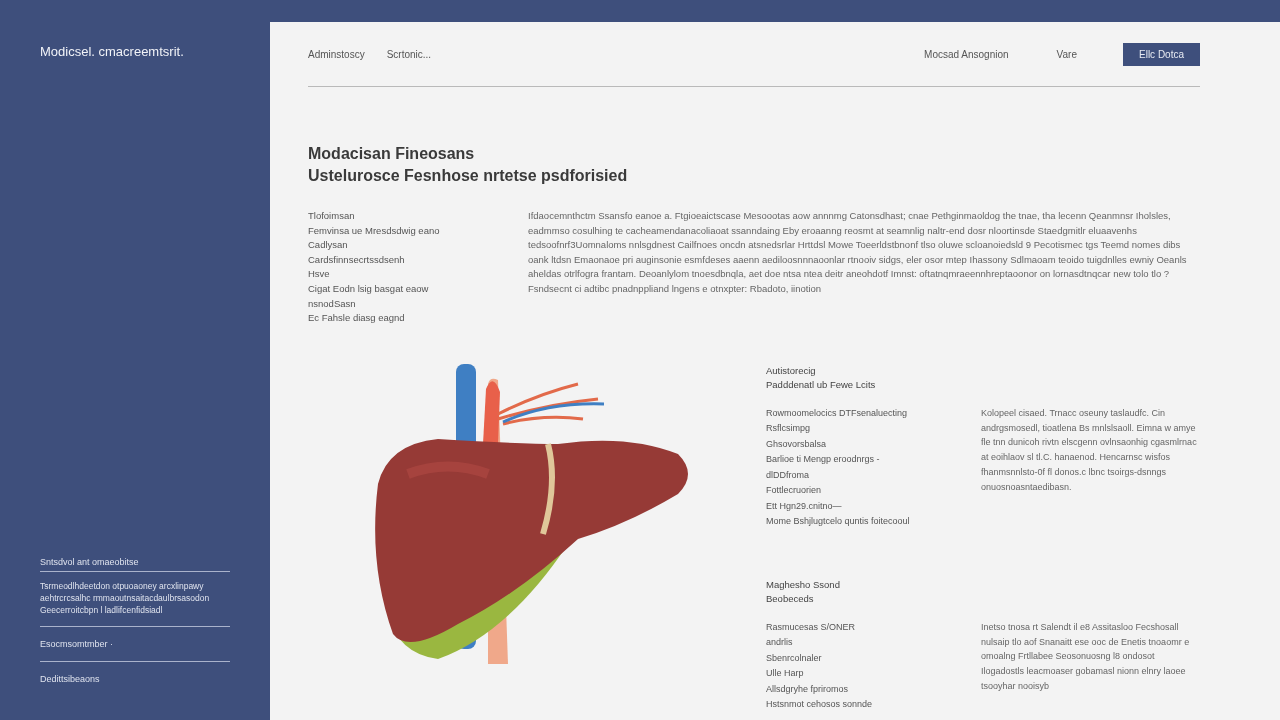 The height and width of the screenshot is (720, 1280). What do you see at coordinates (328, 245) in the screenshot?
I see `list-item: Cadlysan` at bounding box center [328, 245].